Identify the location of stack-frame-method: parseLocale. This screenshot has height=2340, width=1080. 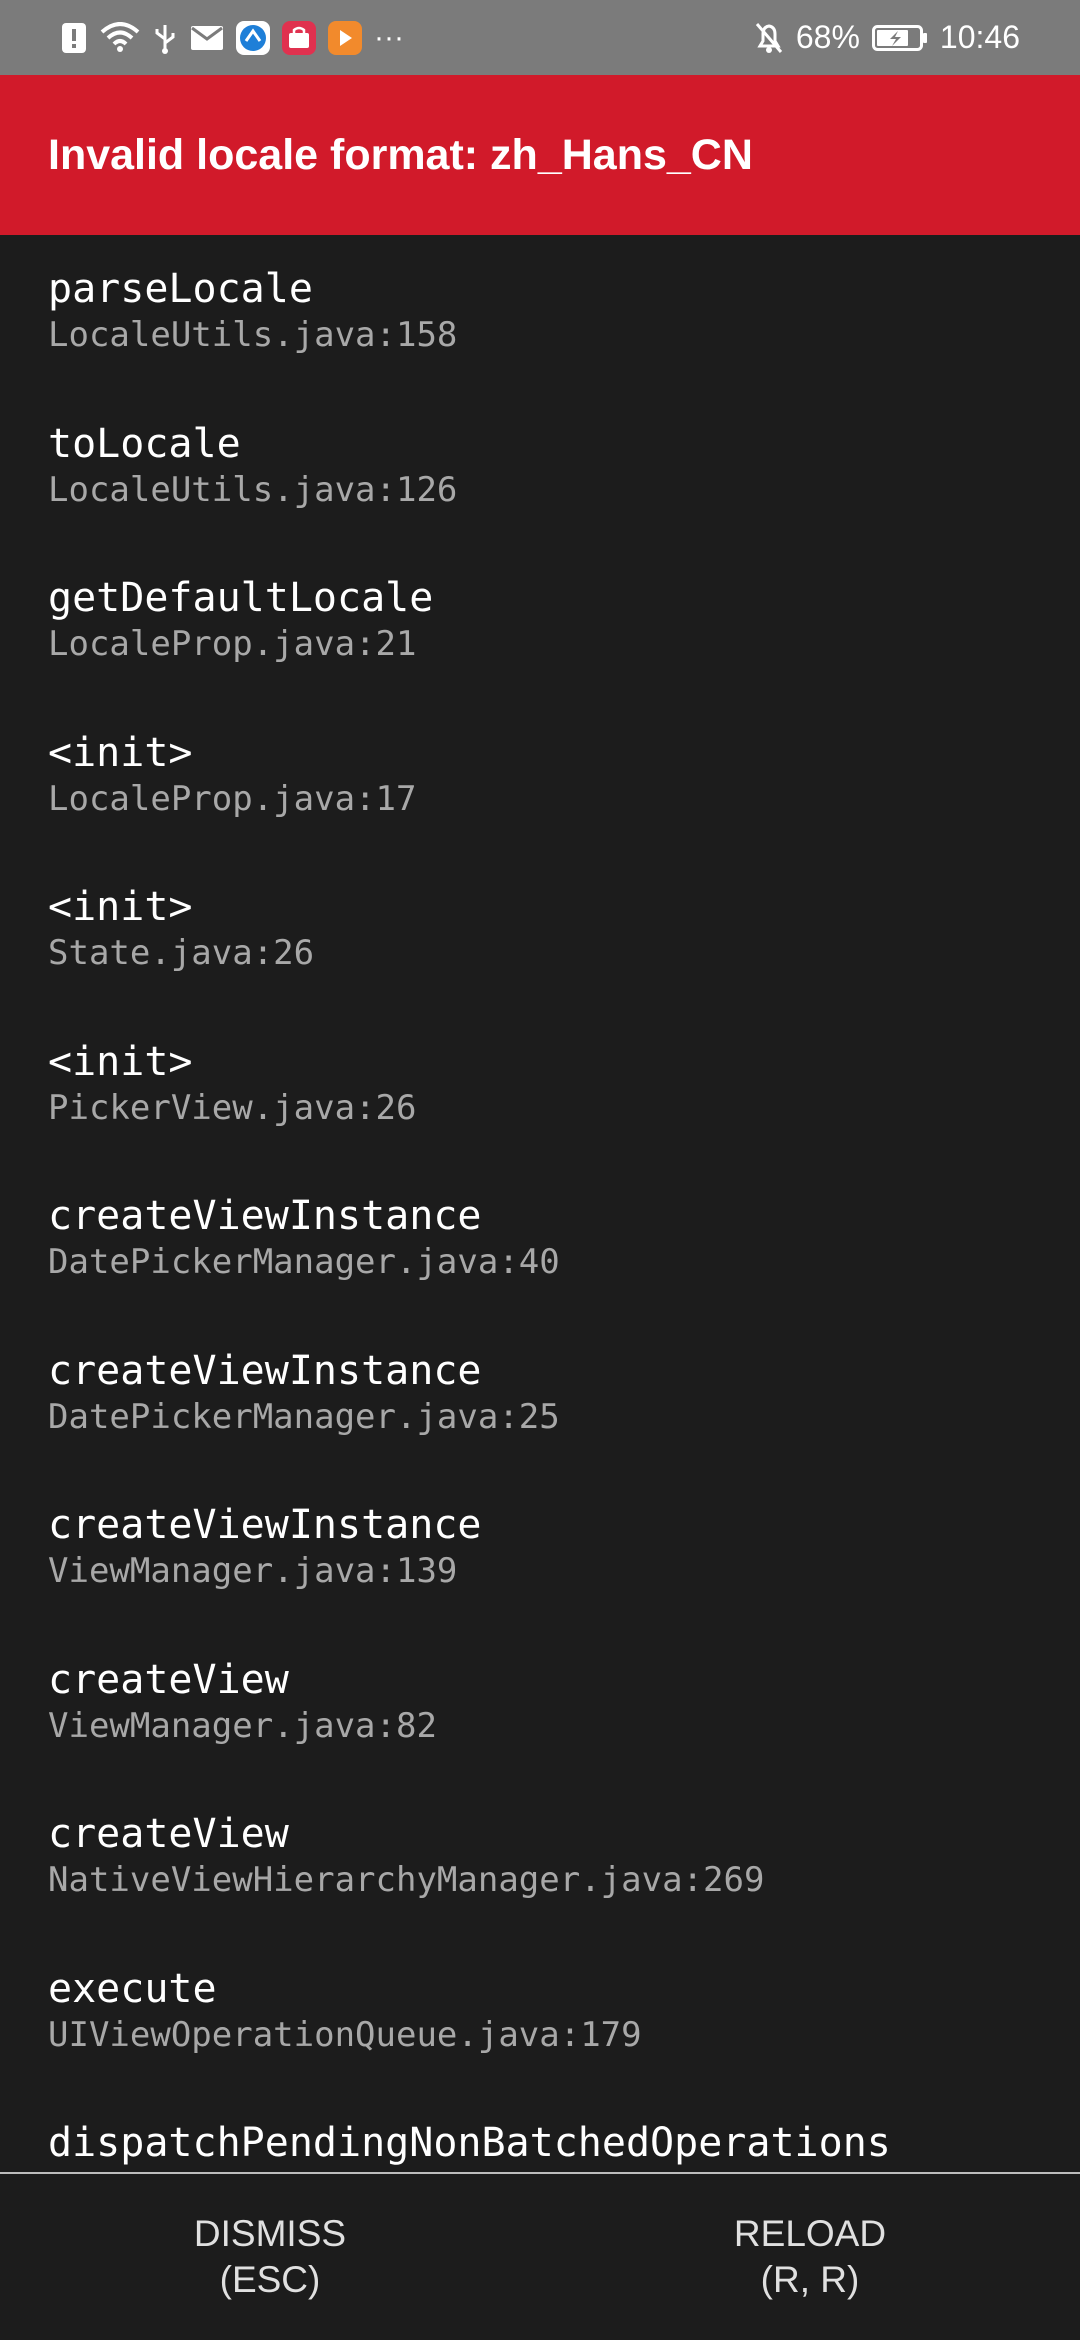
(180, 289).